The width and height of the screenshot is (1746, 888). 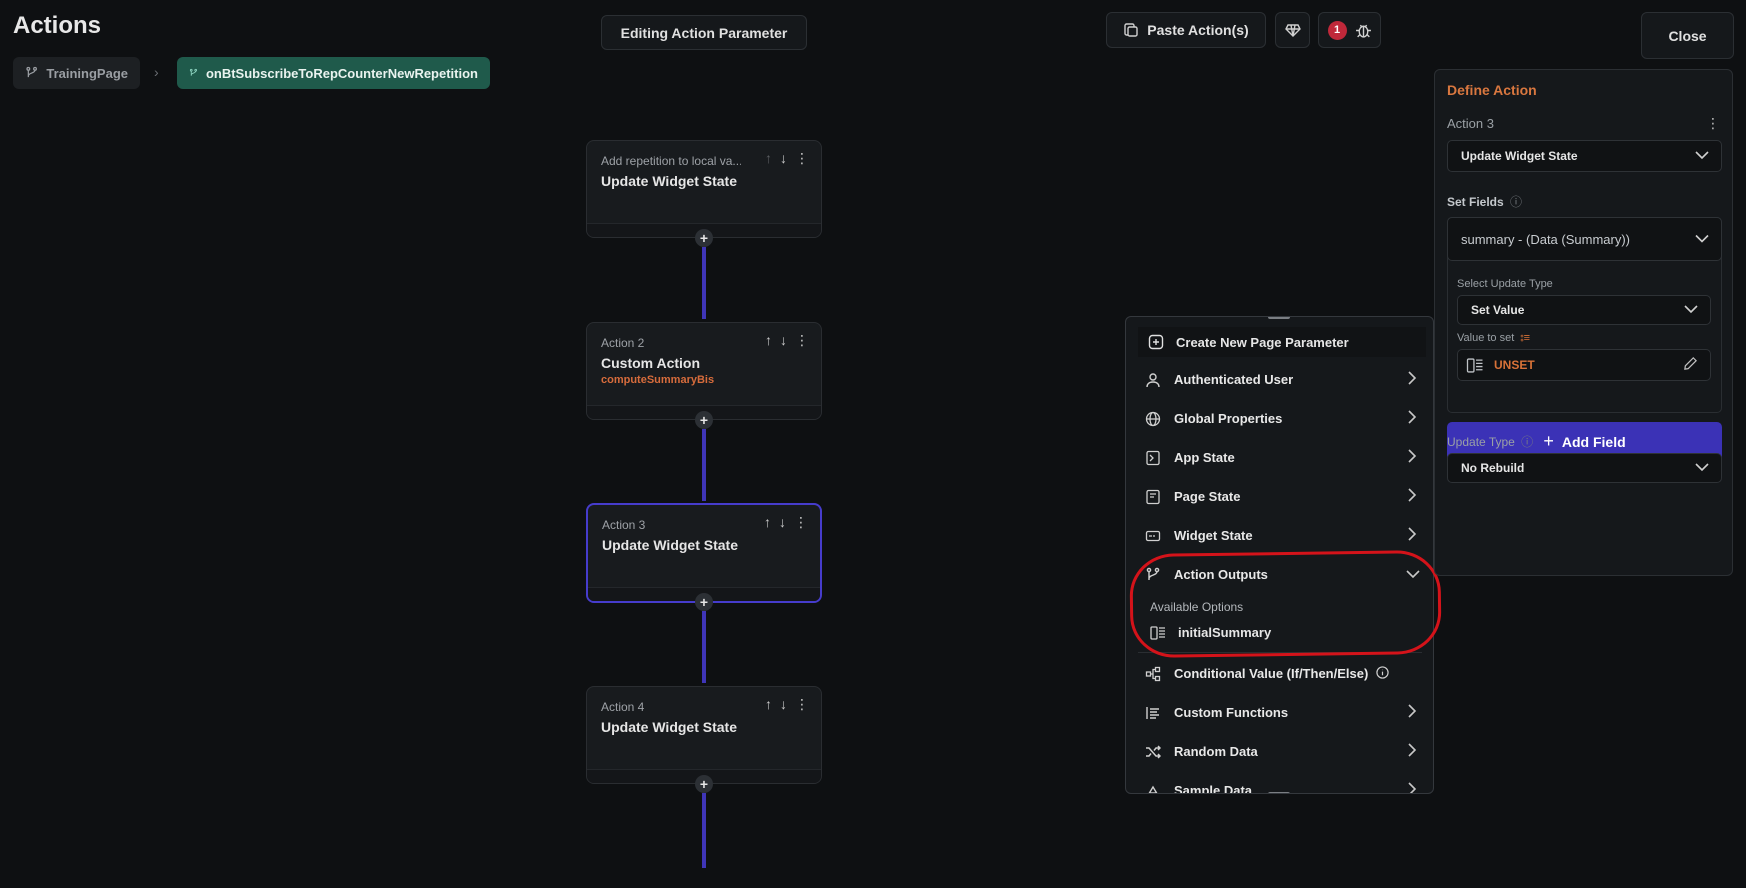 What do you see at coordinates (1153, 674) in the screenshot?
I see `conditional-icon` at bounding box center [1153, 674].